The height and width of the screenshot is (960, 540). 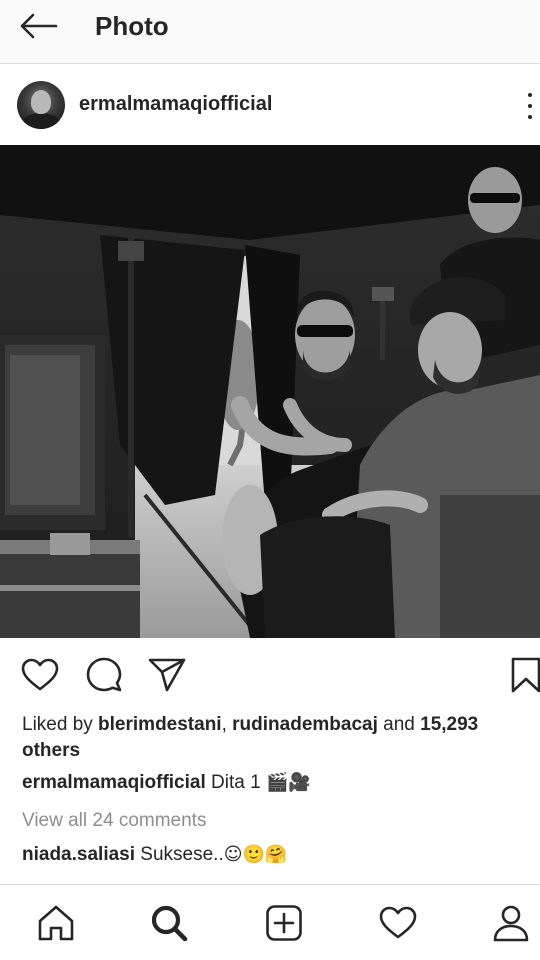 I want to click on plus-square-icon, so click(x=284, y=923).